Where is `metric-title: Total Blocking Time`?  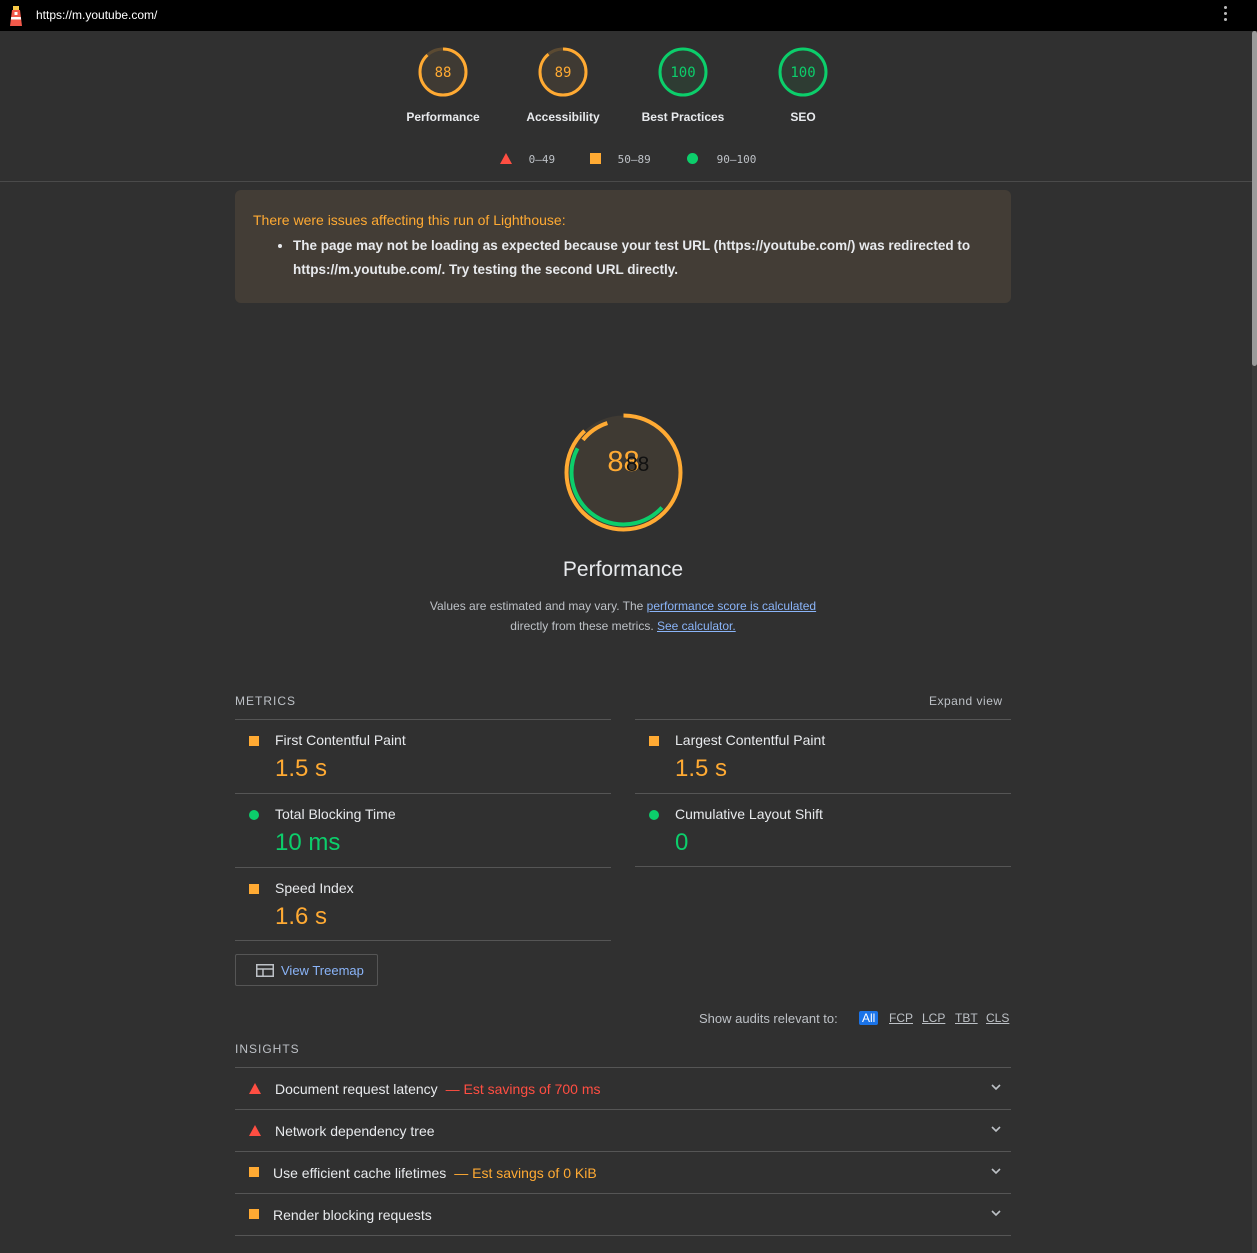
metric-title: Total Blocking Time is located at coordinates (335, 814).